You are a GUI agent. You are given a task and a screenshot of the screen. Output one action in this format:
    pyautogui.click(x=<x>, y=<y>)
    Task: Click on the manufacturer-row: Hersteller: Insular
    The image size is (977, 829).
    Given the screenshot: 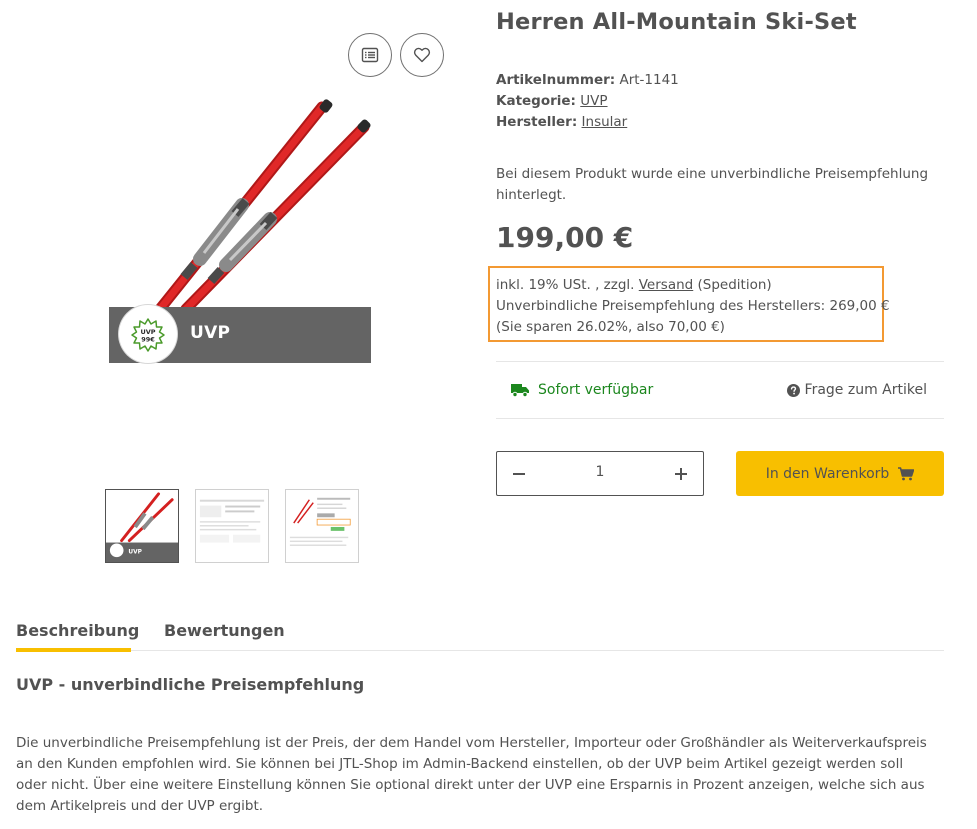 What is the action you would take?
    pyautogui.click(x=587, y=122)
    